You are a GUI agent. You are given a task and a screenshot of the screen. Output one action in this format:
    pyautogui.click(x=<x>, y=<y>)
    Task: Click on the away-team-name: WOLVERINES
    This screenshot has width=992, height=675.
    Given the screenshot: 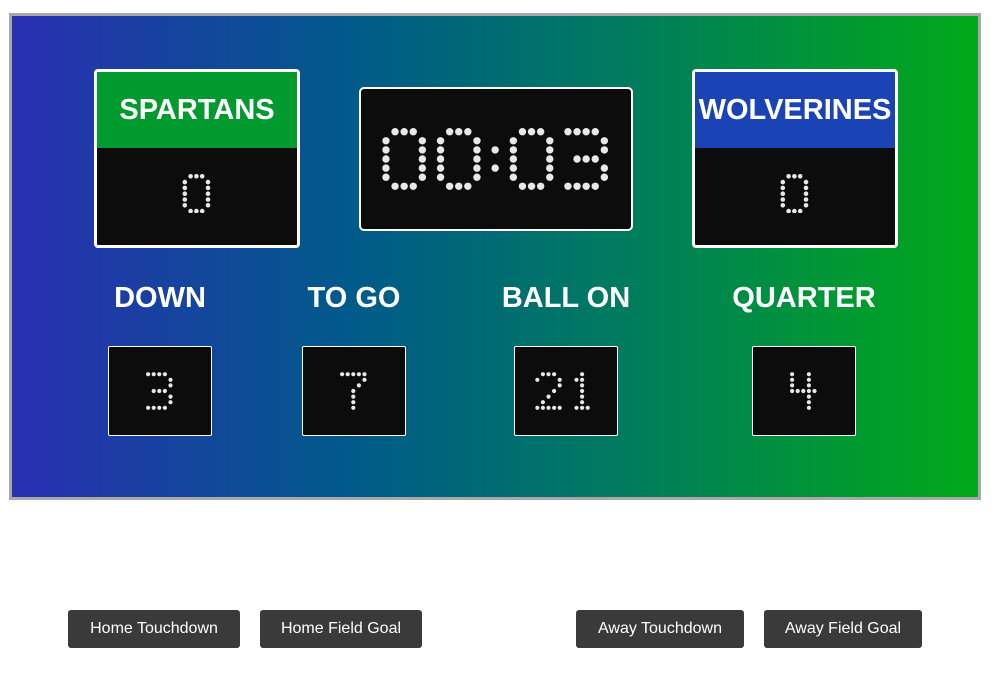 What is the action you would take?
    pyautogui.click(x=795, y=110)
    